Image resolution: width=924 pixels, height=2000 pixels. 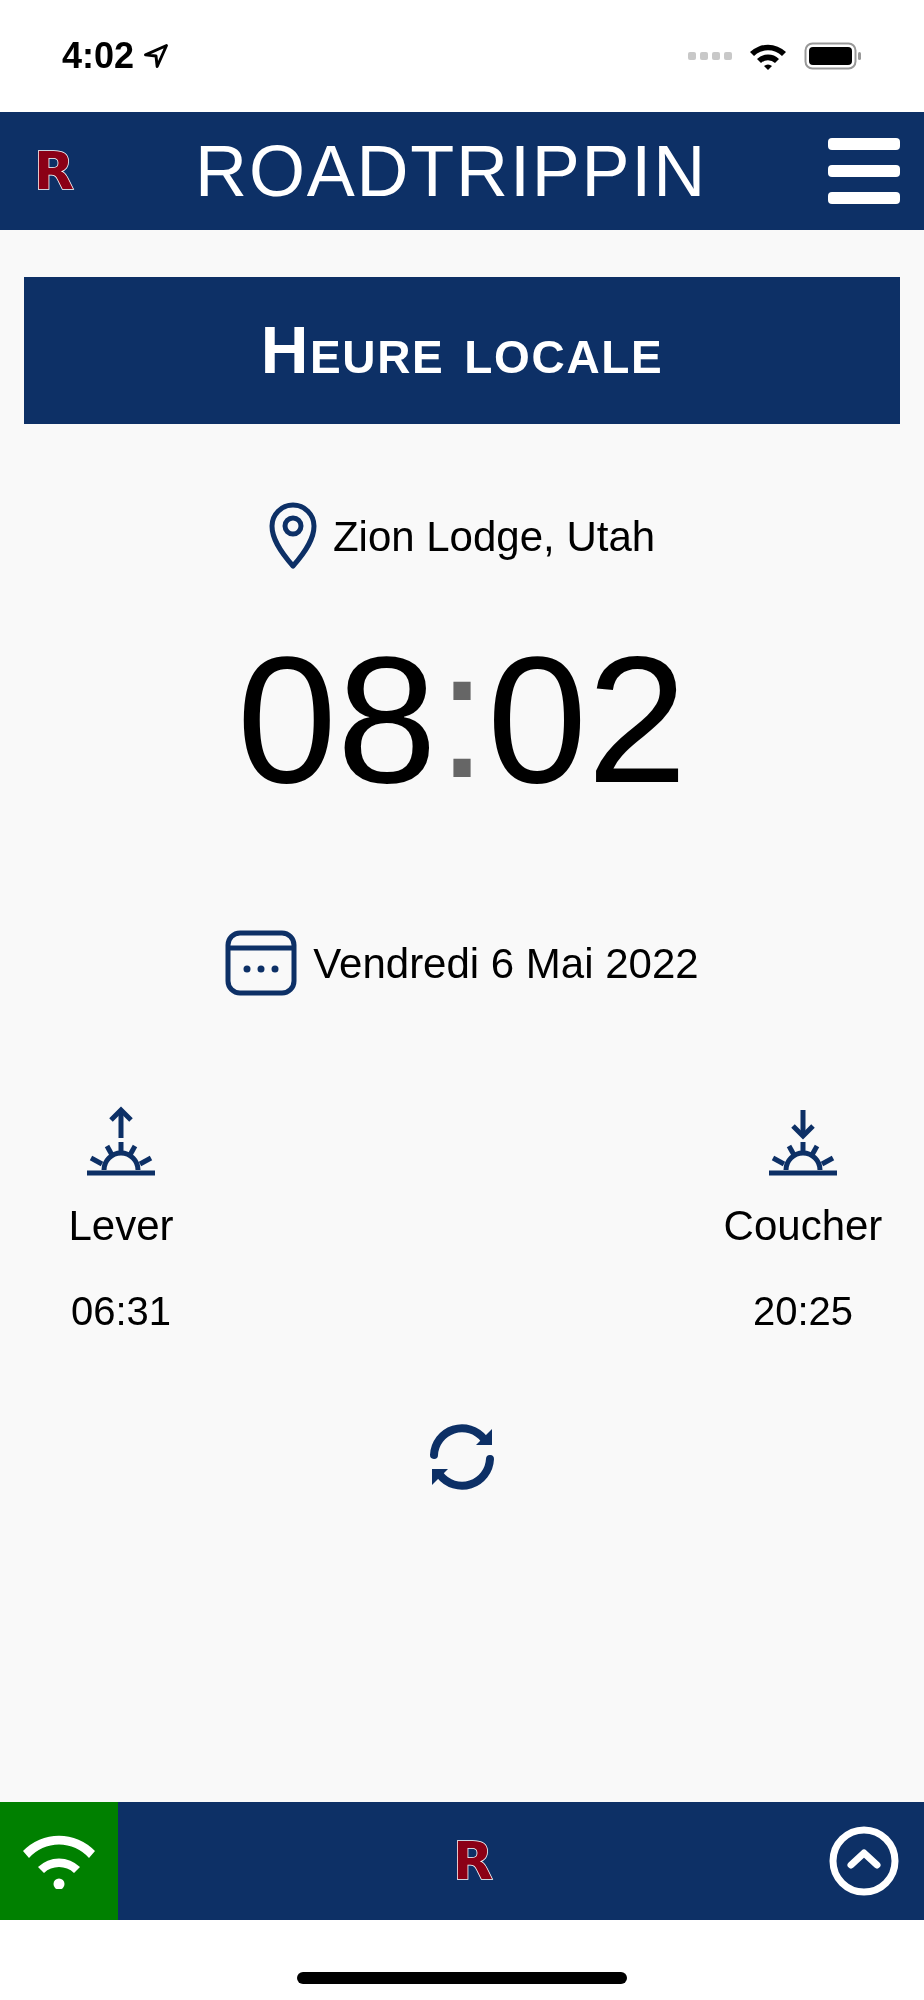 What do you see at coordinates (462, 350) in the screenshot?
I see `section-title: Heure locale` at bounding box center [462, 350].